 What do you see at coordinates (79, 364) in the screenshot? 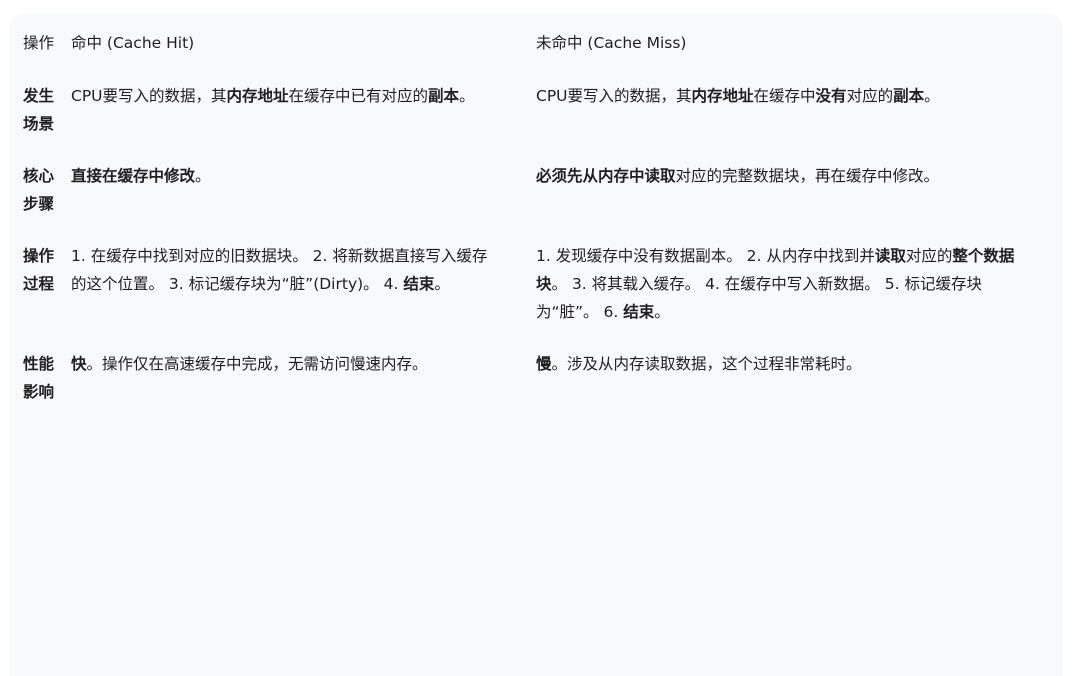
I see `bold-text: 快` at bounding box center [79, 364].